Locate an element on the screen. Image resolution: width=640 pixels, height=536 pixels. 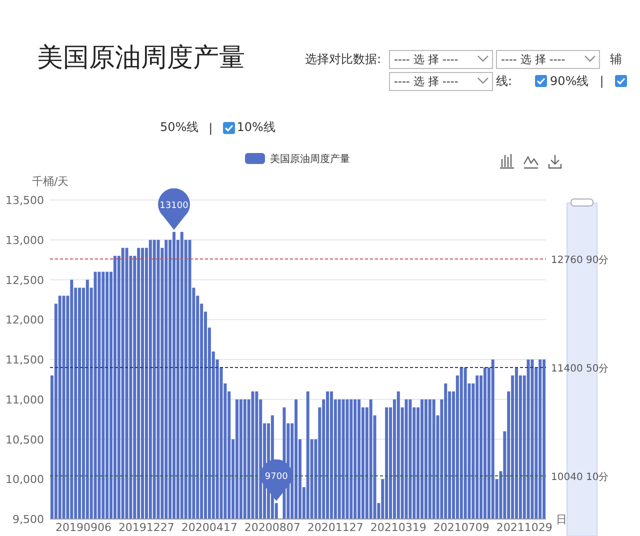
y-axis-label: 12,000 is located at coordinates (25, 320).